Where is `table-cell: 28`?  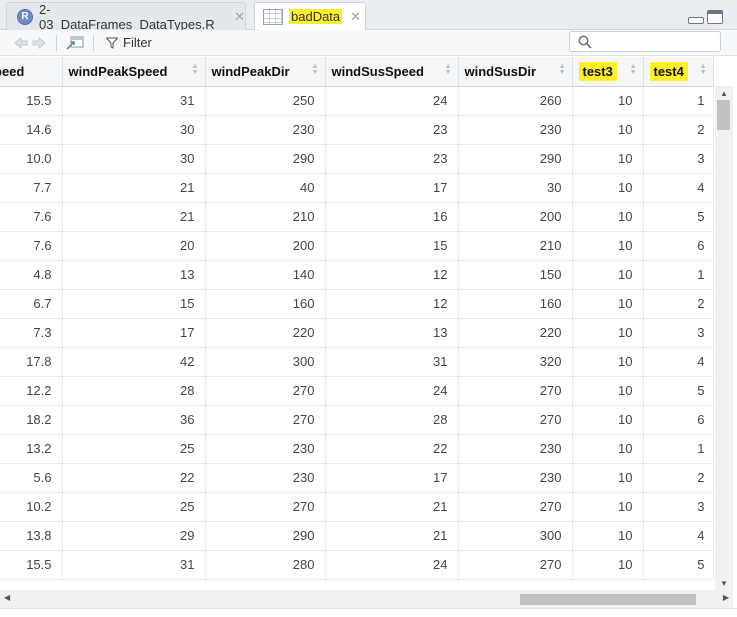 table-cell: 28 is located at coordinates (134, 391).